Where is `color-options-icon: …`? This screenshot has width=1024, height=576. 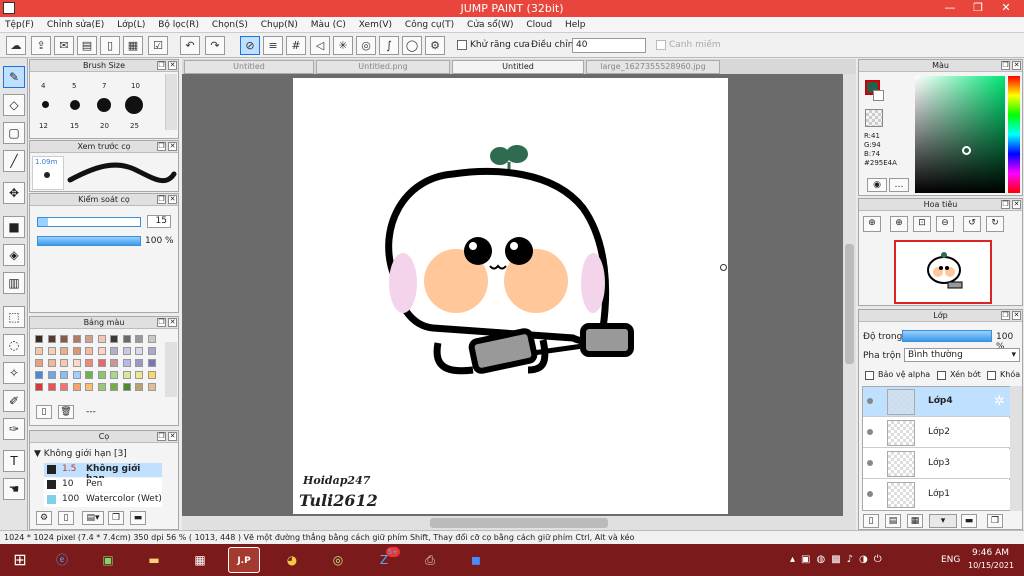
color-options-icon: … is located at coordinates (899, 185).